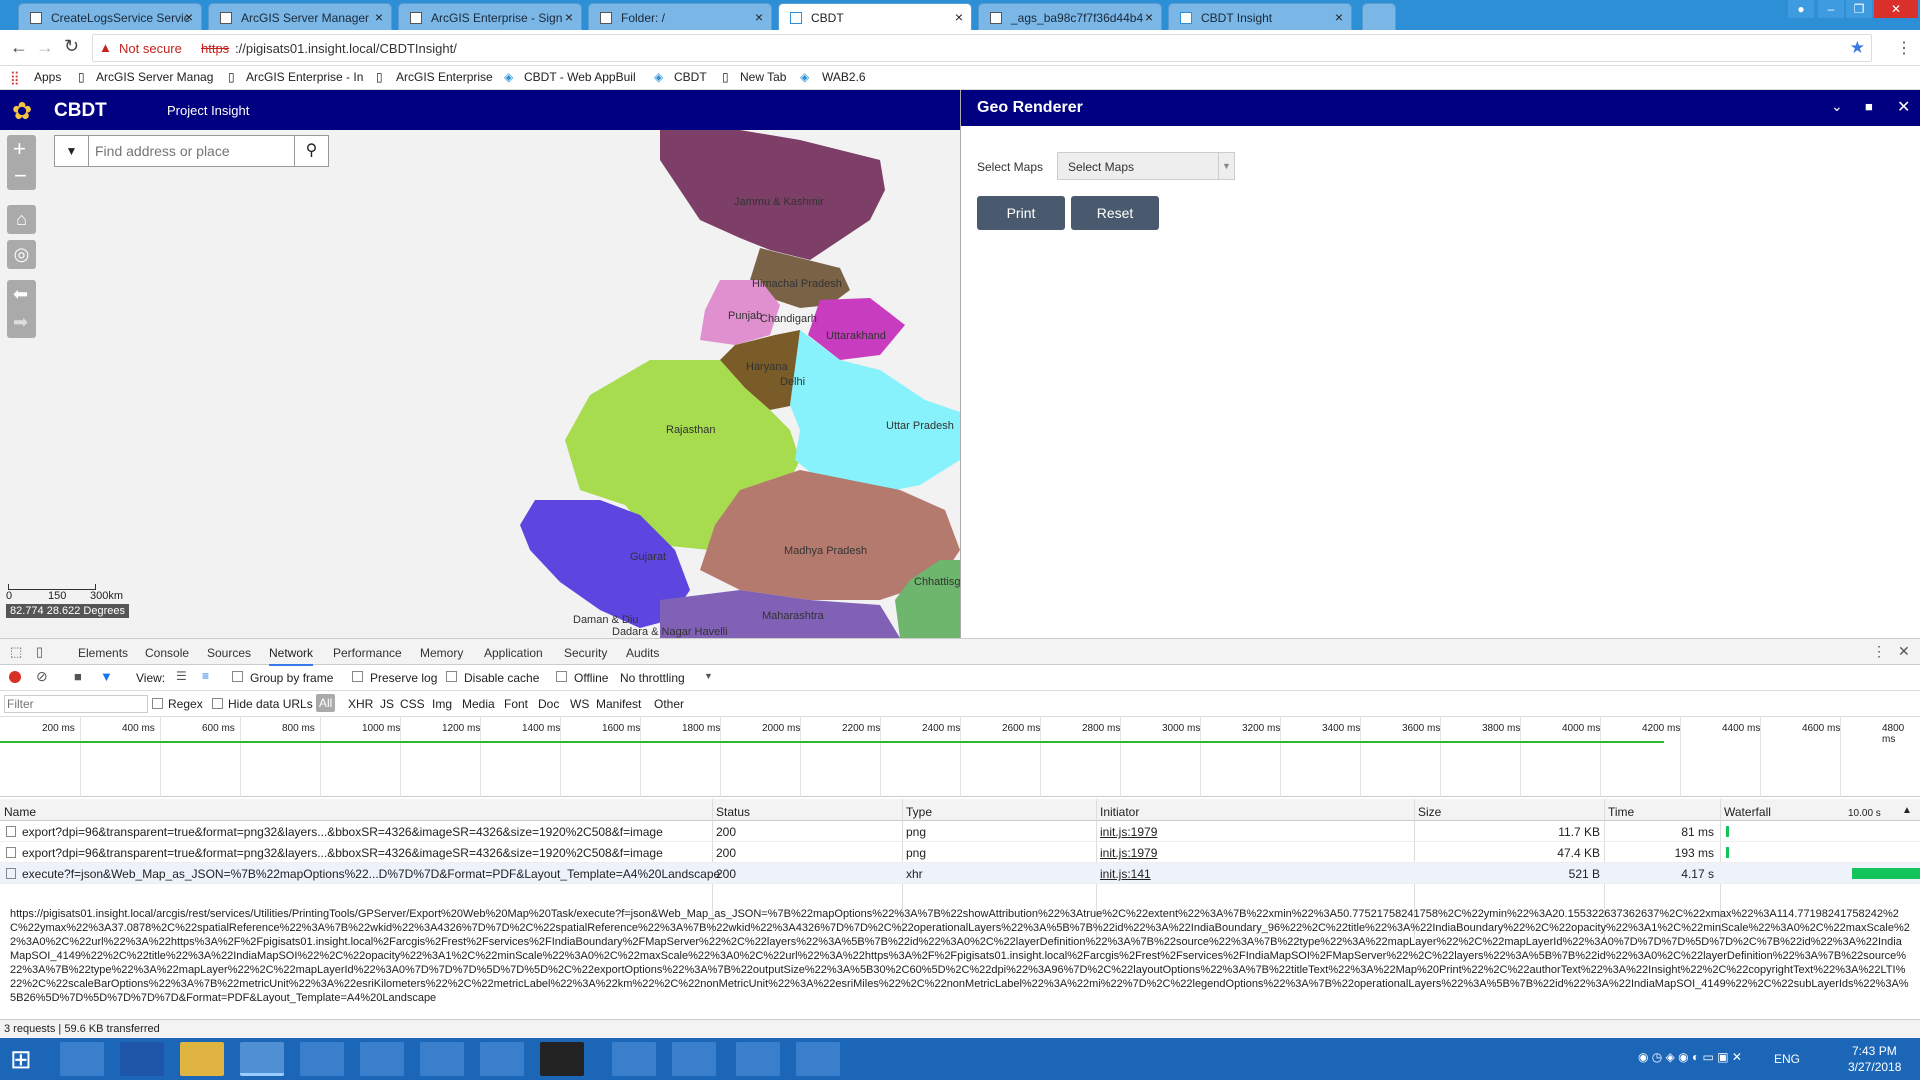  I want to click on overview-icon: ≡, so click(205, 676).